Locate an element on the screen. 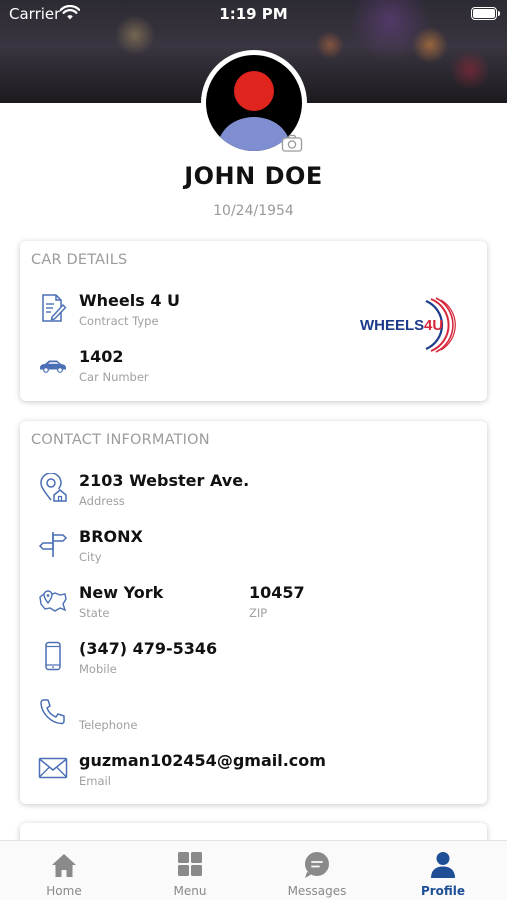 This screenshot has height=900, width=507. camera-icon is located at coordinates (292, 143).